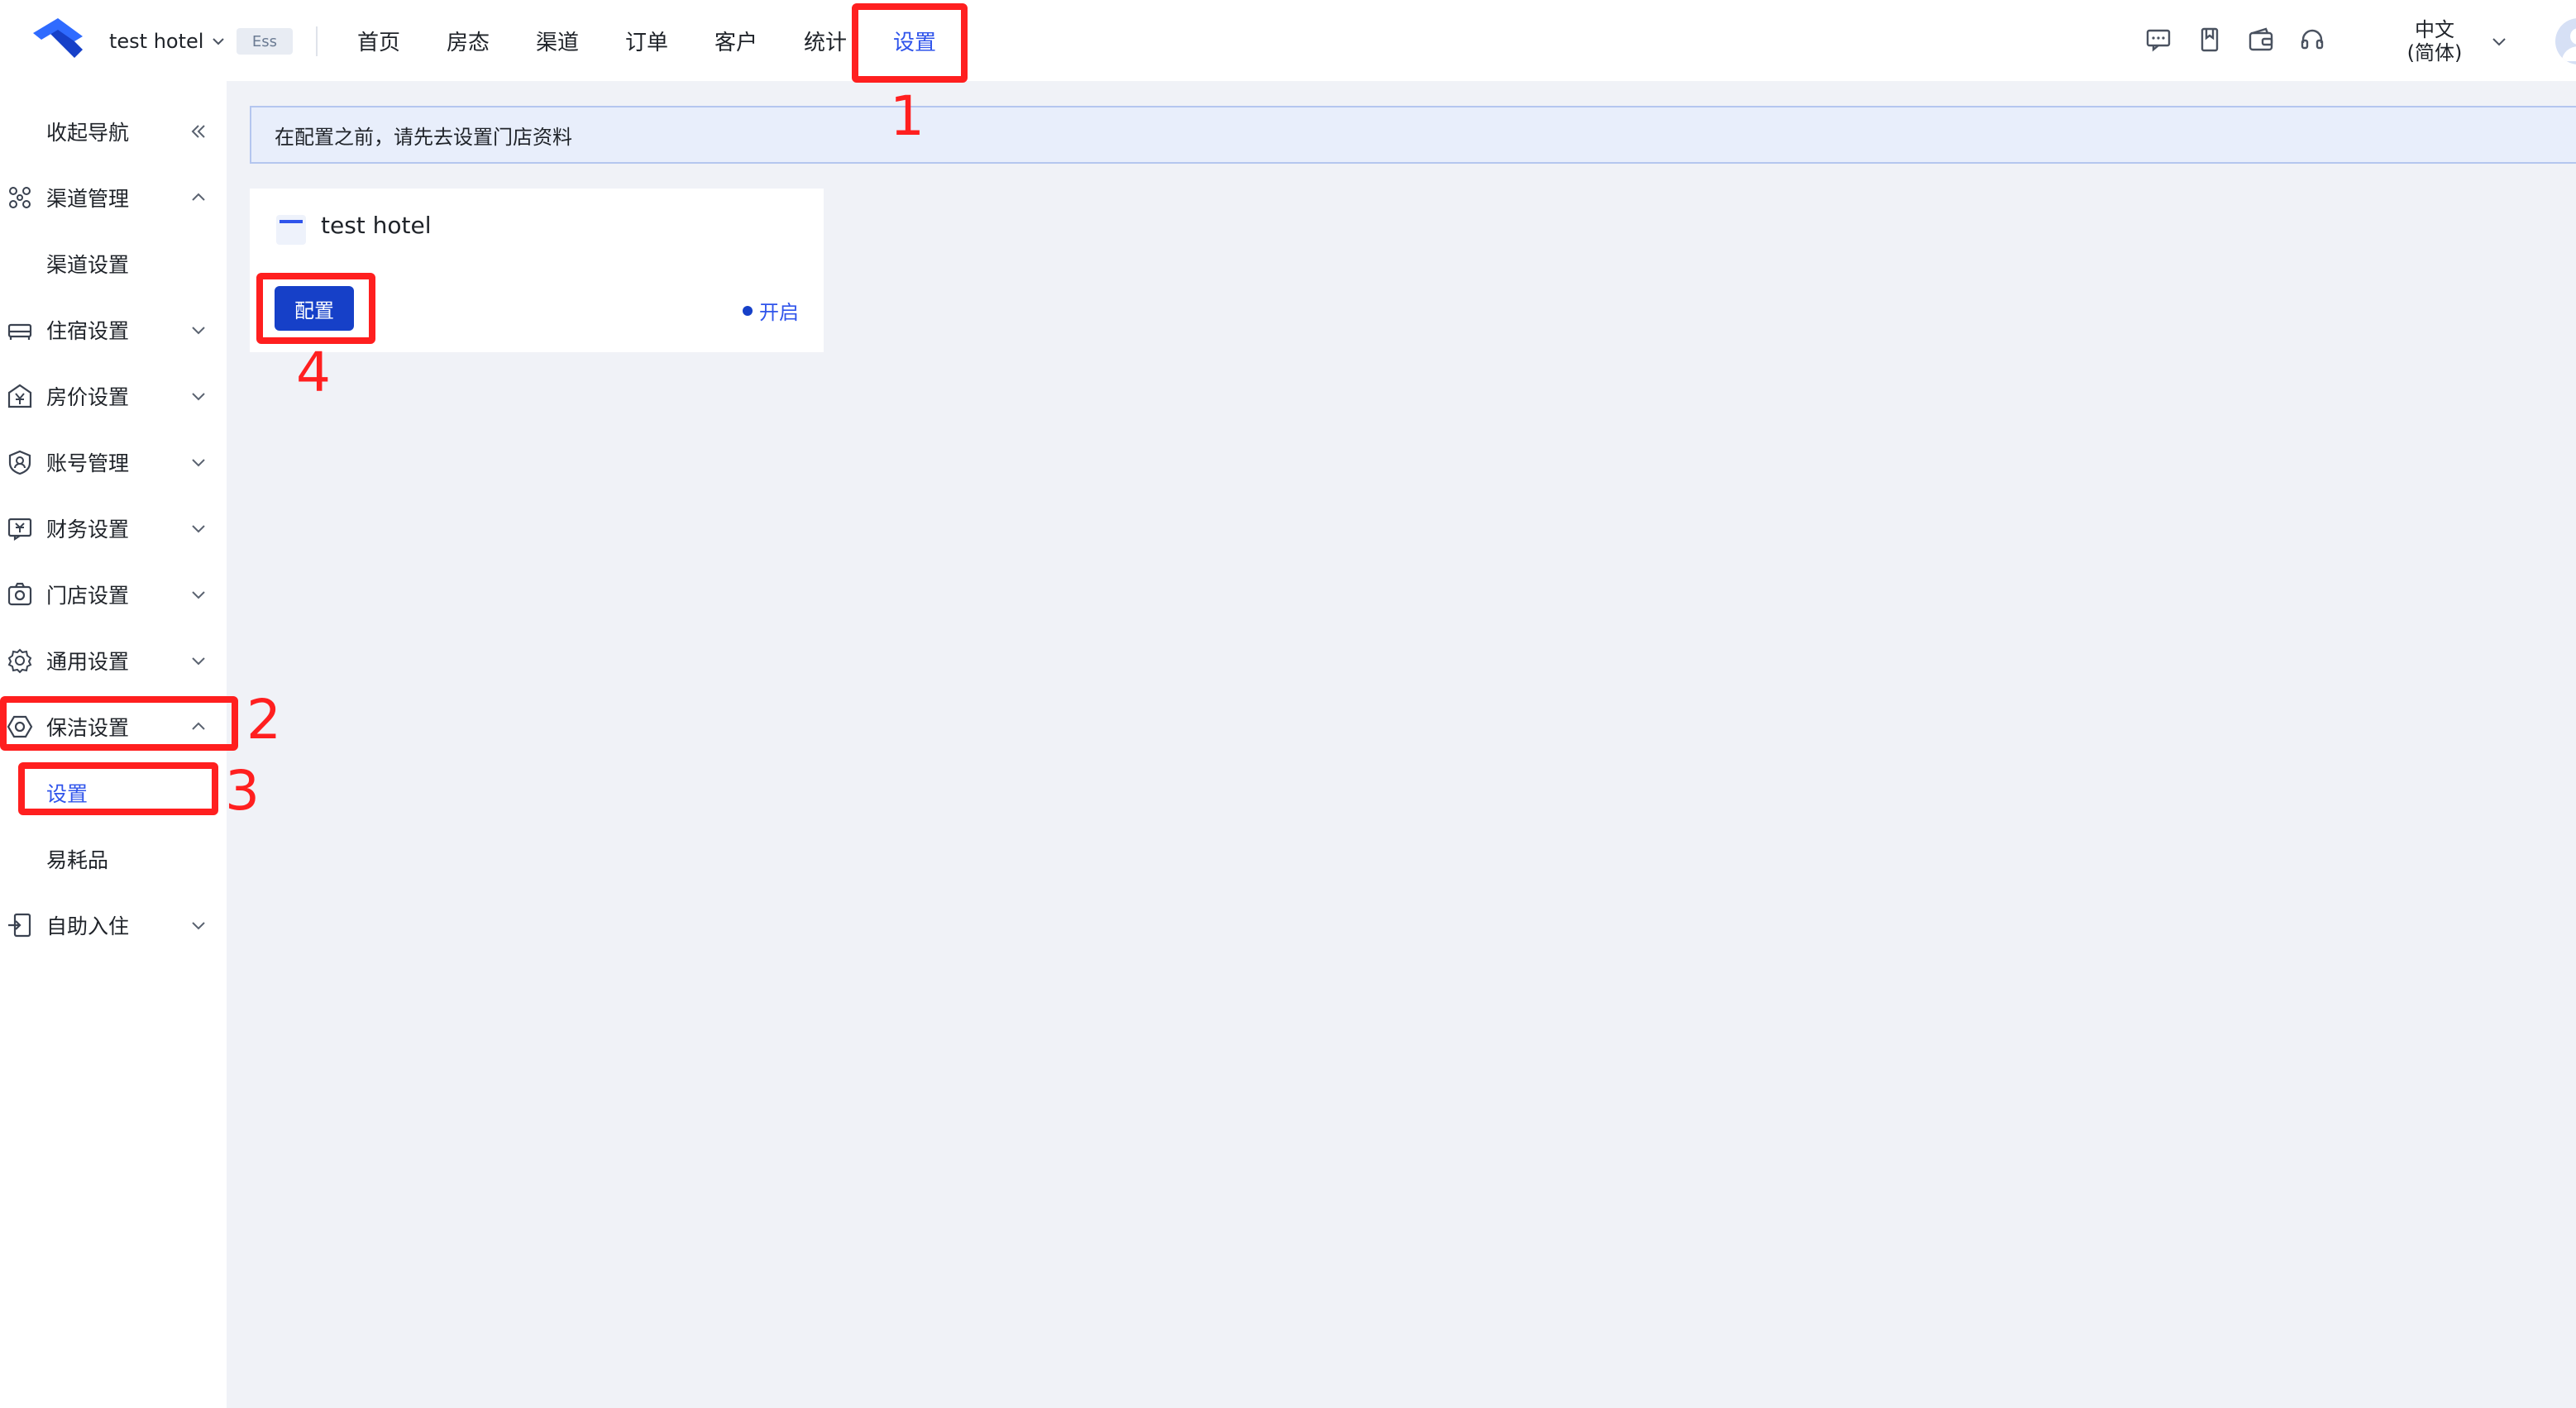 Image resolution: width=2576 pixels, height=1408 pixels. I want to click on nav-customers: 客户, so click(736, 40).